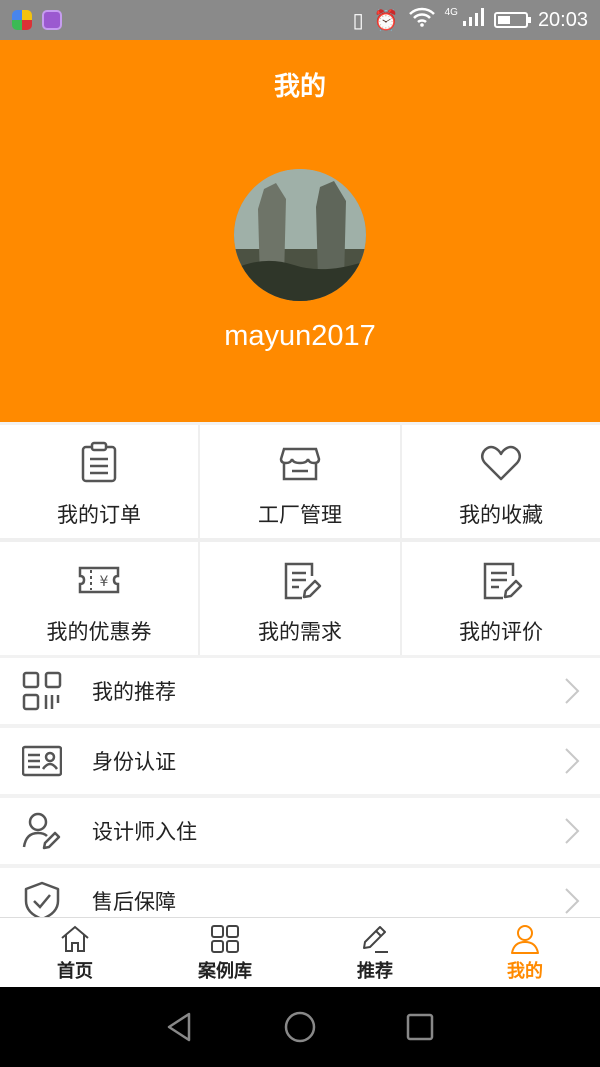 The height and width of the screenshot is (1067, 600). I want to click on grid-label: 我的评价, so click(501, 632).